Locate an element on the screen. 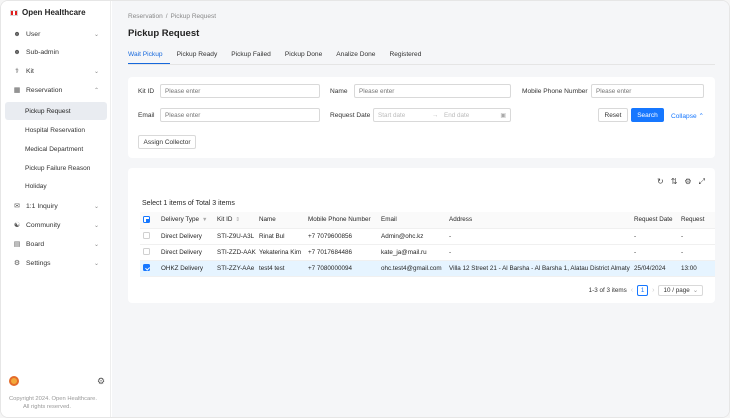 Image resolution: width=730 pixels, height=418 pixels. tab-pickup-done: Pickup Done is located at coordinates (303, 56).